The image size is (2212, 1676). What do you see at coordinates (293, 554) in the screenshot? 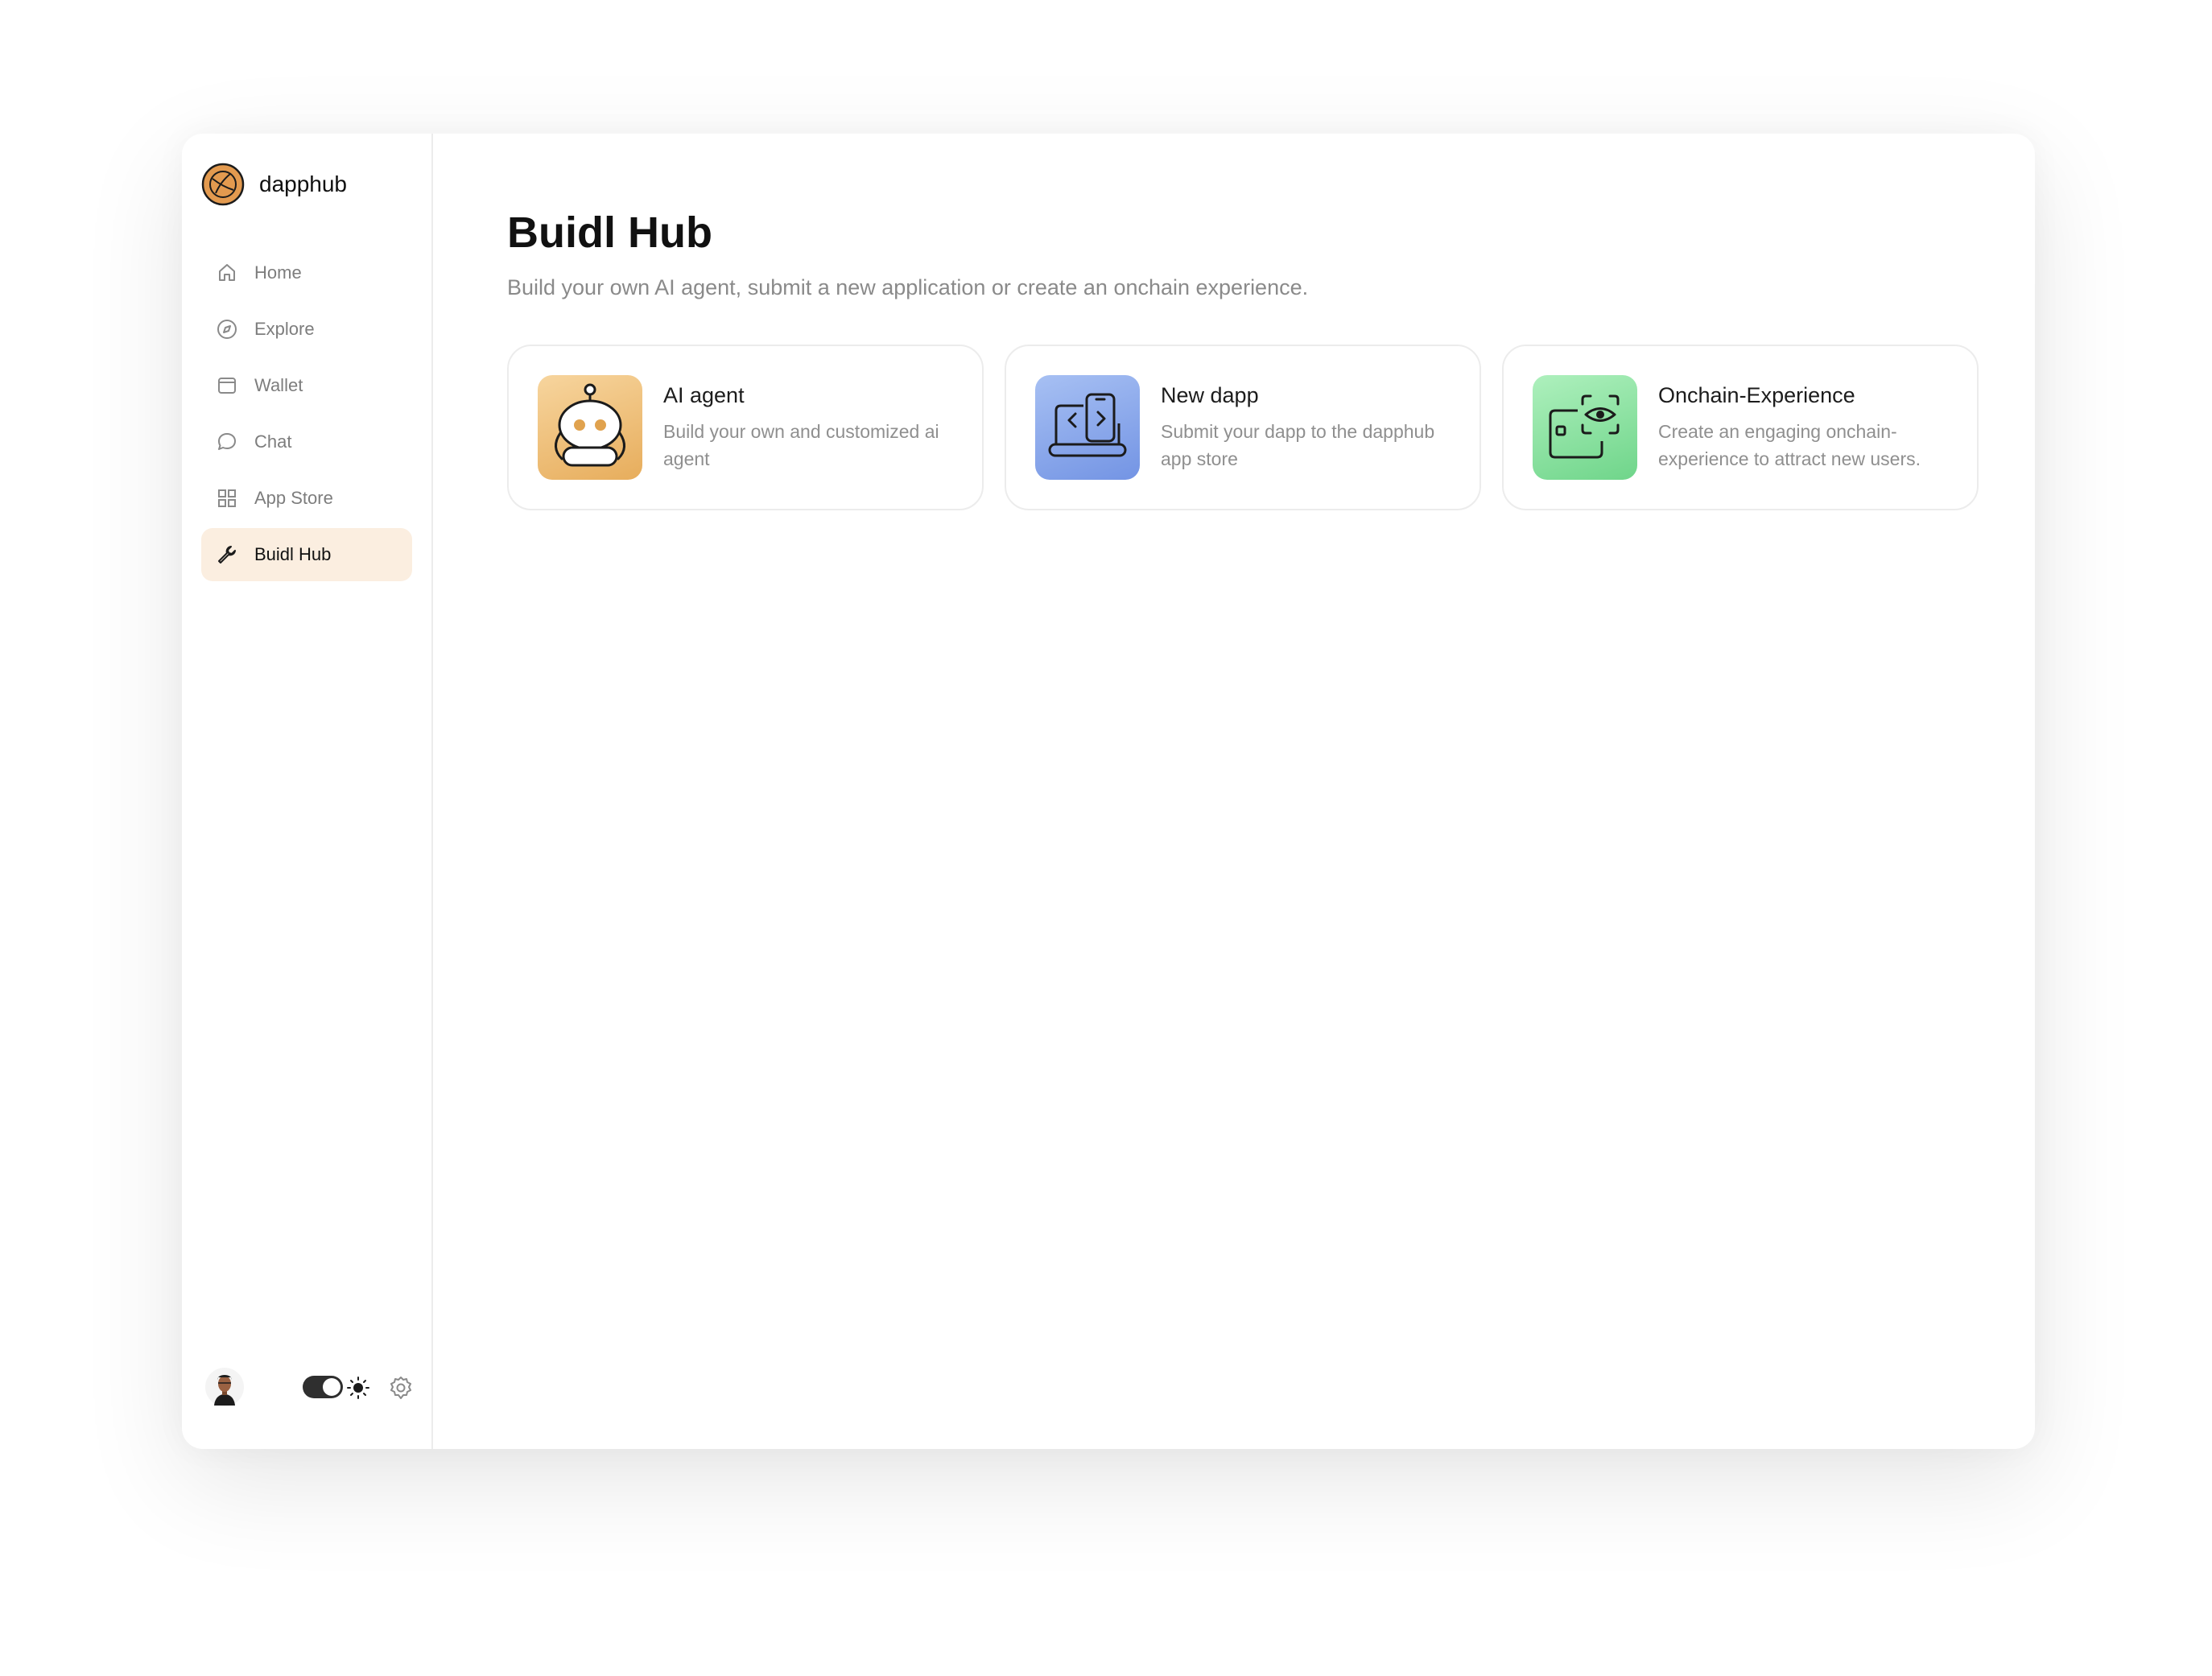
I see `sidebar-item-label: Buidl Hub` at bounding box center [293, 554].